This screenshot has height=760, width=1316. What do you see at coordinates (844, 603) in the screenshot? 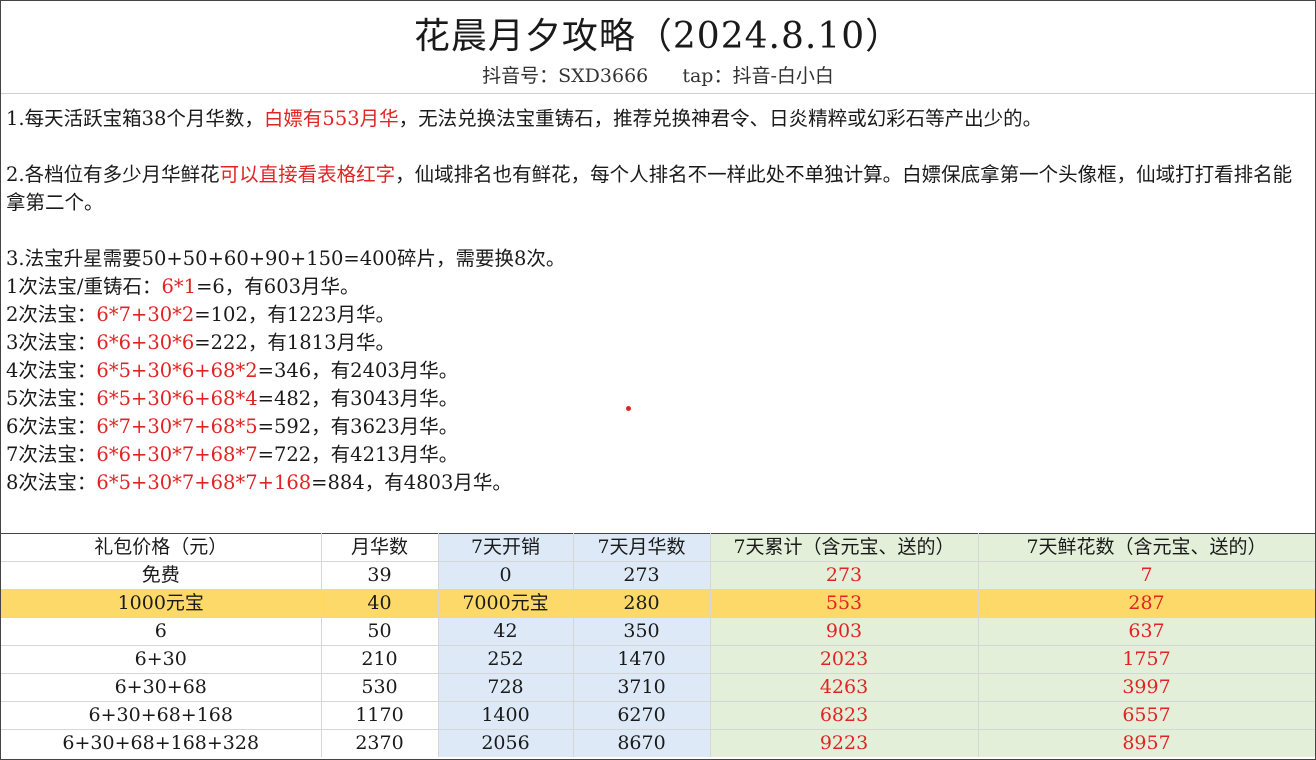
I see `table-cell: 553` at bounding box center [844, 603].